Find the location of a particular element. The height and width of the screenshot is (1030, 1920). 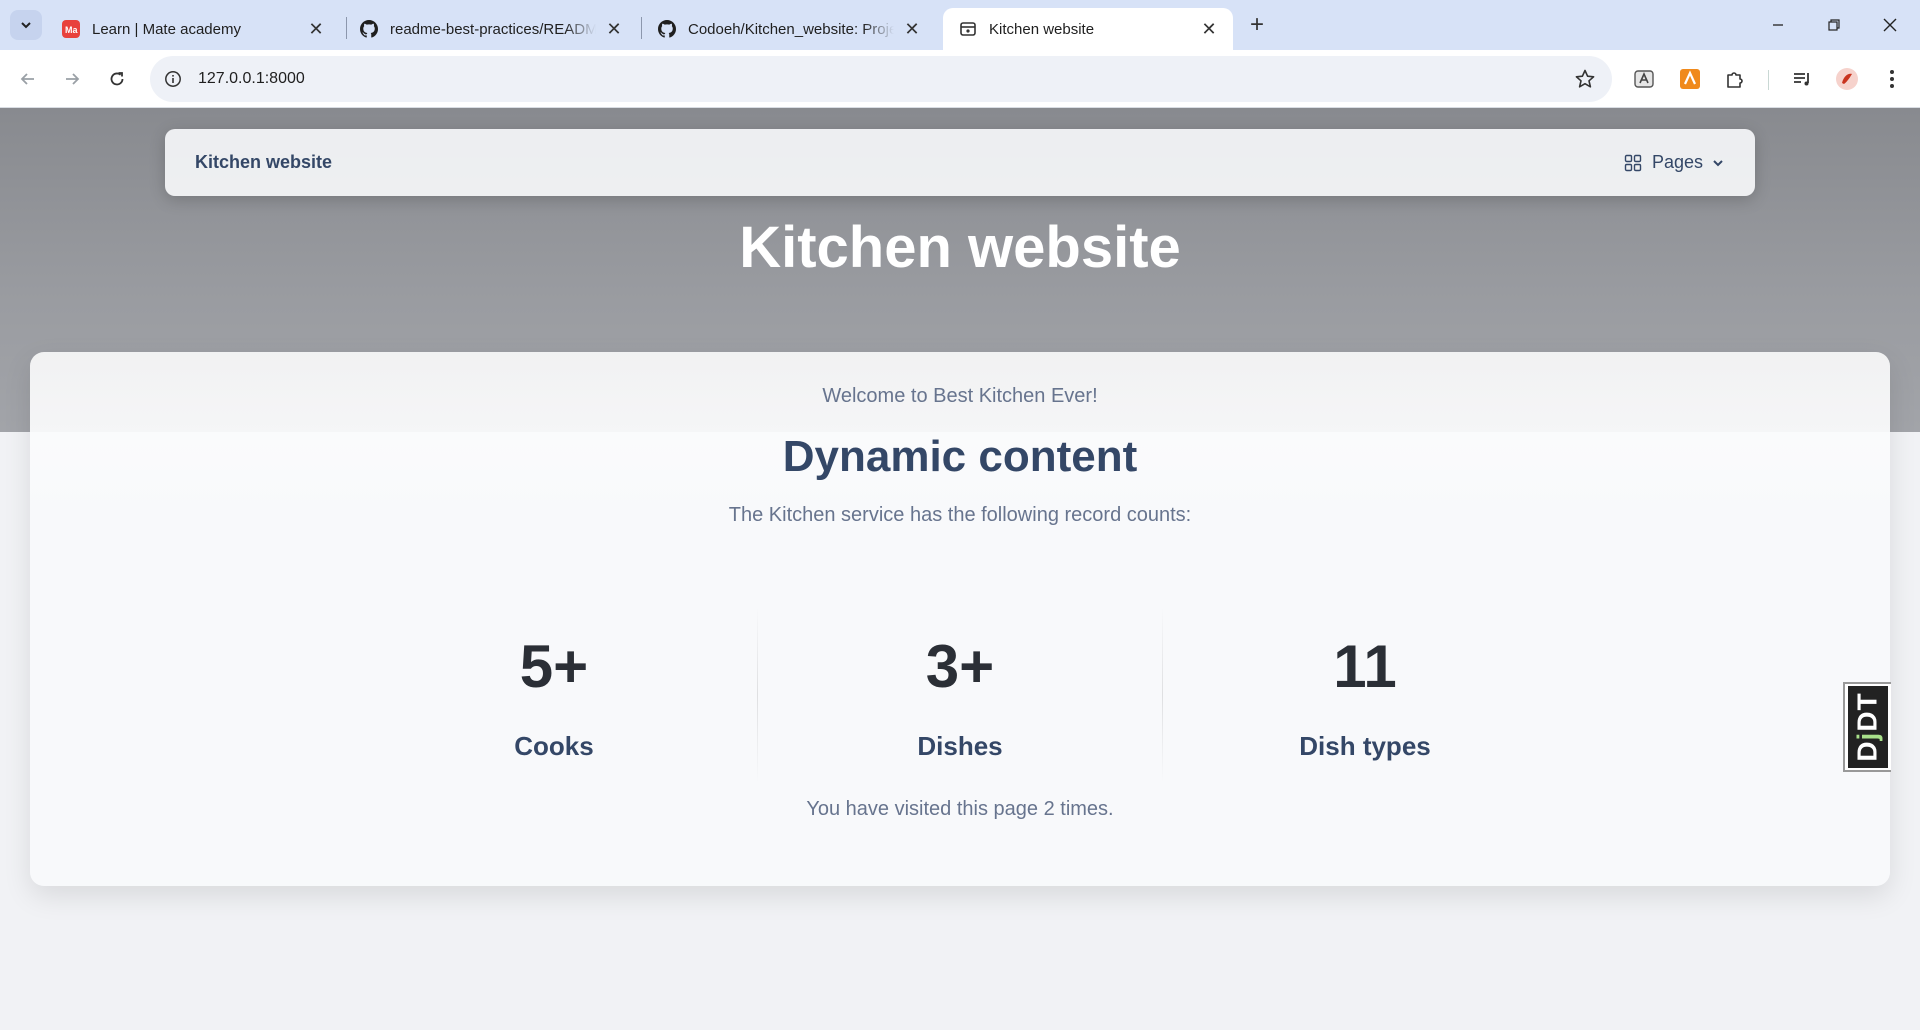

media-queue-icon is located at coordinates (1802, 79).